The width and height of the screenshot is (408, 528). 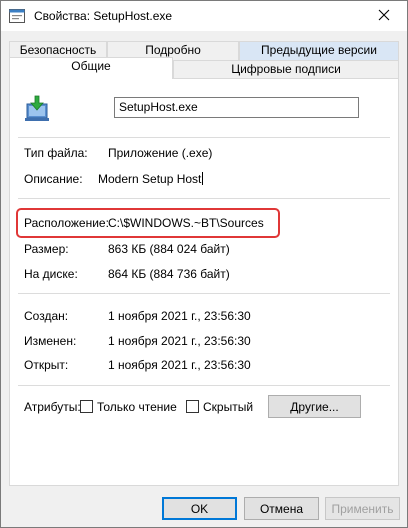 I want to click on tab-label: Цифровые подписи, so click(x=286, y=69).